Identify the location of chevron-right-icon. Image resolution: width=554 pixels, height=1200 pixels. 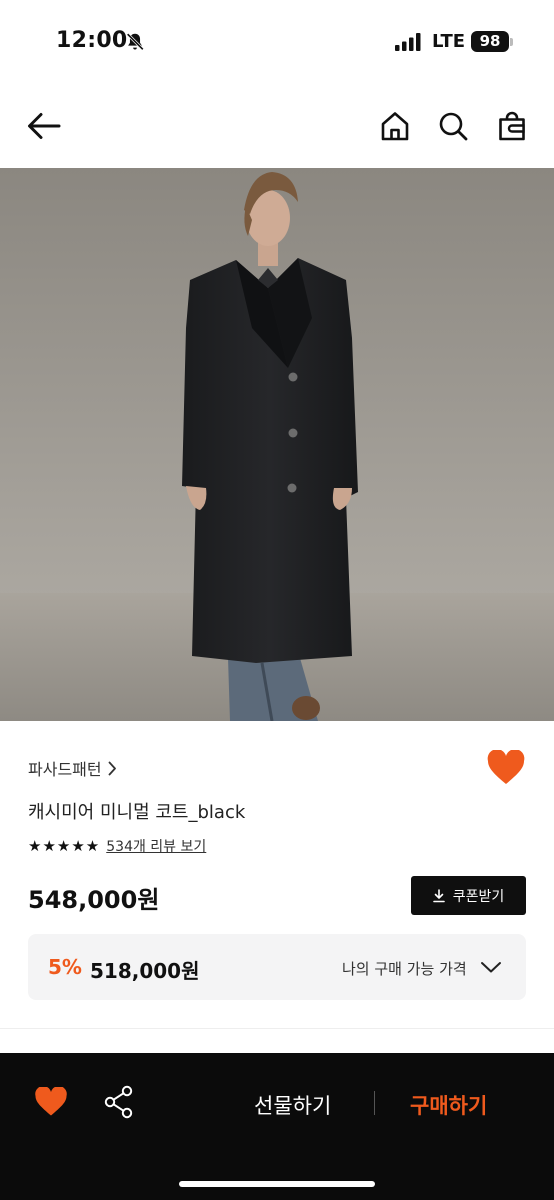
(112, 768).